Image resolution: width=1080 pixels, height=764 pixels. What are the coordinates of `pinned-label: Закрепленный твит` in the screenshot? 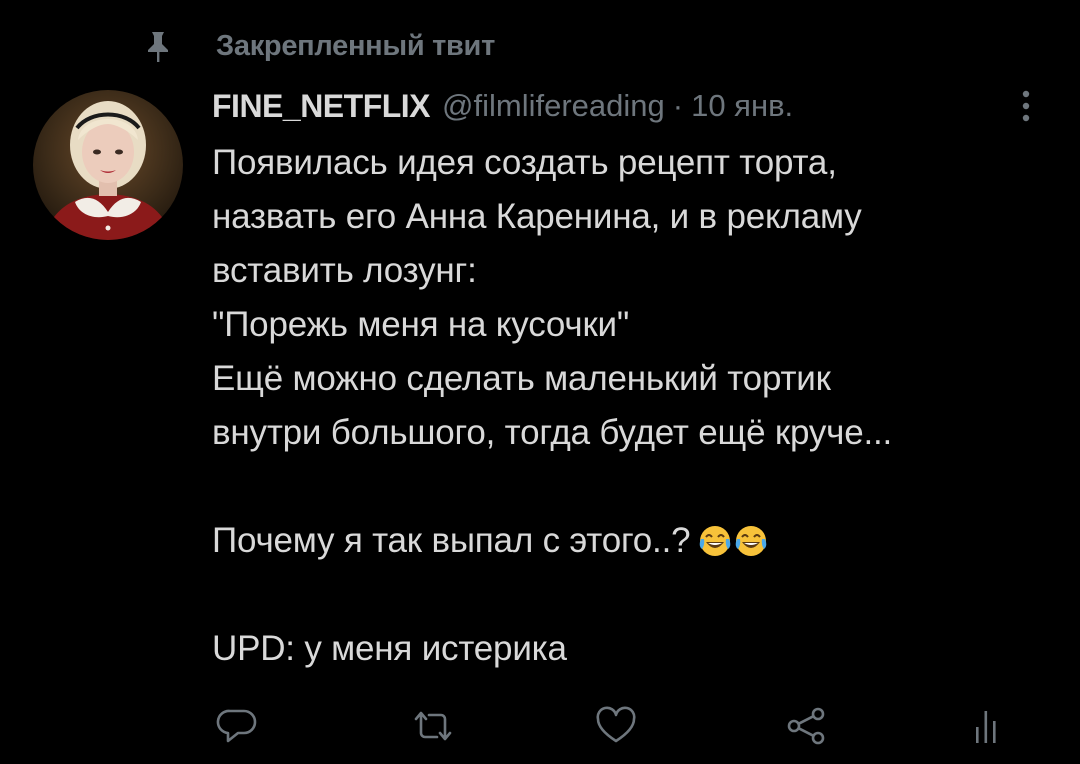 It's located at (355, 46).